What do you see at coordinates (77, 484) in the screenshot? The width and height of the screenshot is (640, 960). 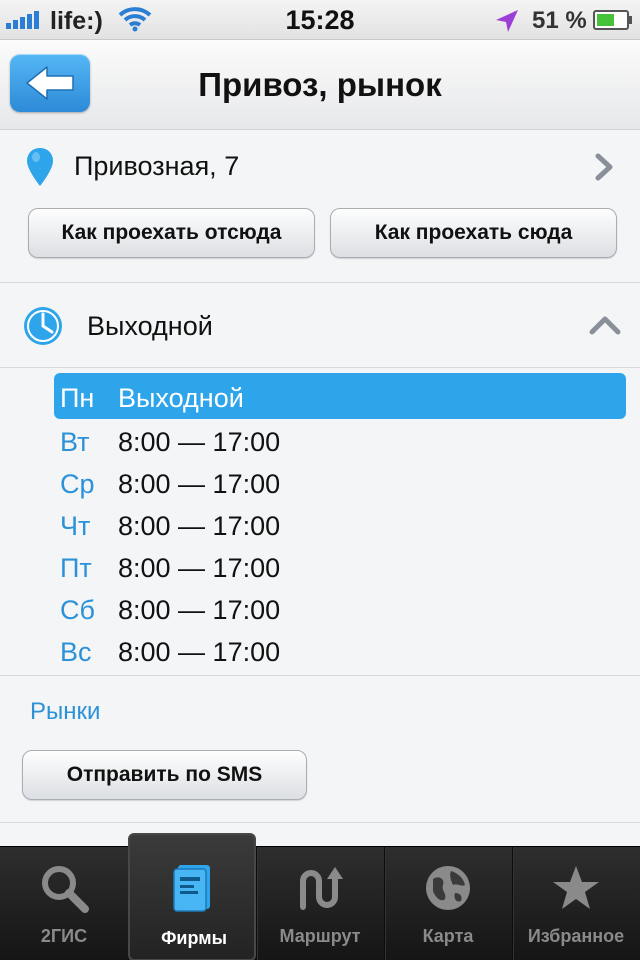 I see `schedule-day: Ср` at bounding box center [77, 484].